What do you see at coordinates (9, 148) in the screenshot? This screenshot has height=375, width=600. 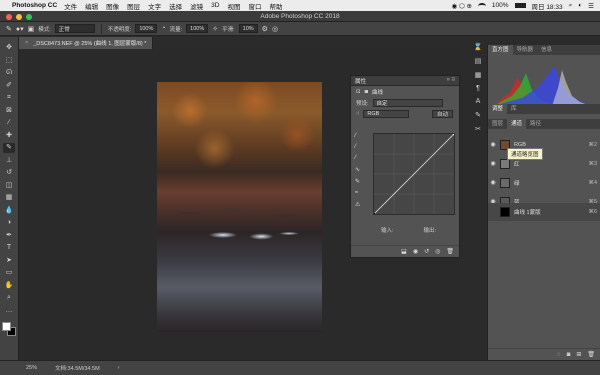 I see `brush-tool-icon: ✎` at bounding box center [9, 148].